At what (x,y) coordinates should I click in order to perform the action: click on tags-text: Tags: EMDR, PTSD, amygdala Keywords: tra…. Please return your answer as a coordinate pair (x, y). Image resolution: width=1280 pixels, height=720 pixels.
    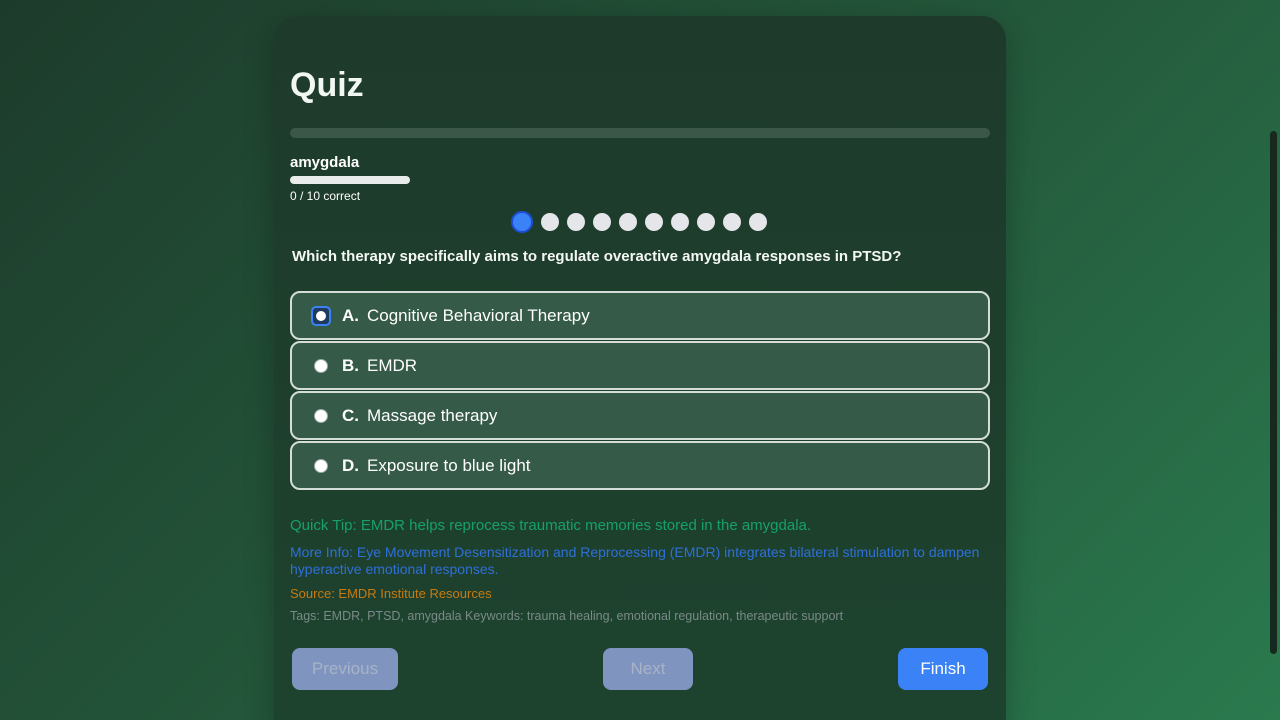
    Looking at the image, I should click on (567, 616).